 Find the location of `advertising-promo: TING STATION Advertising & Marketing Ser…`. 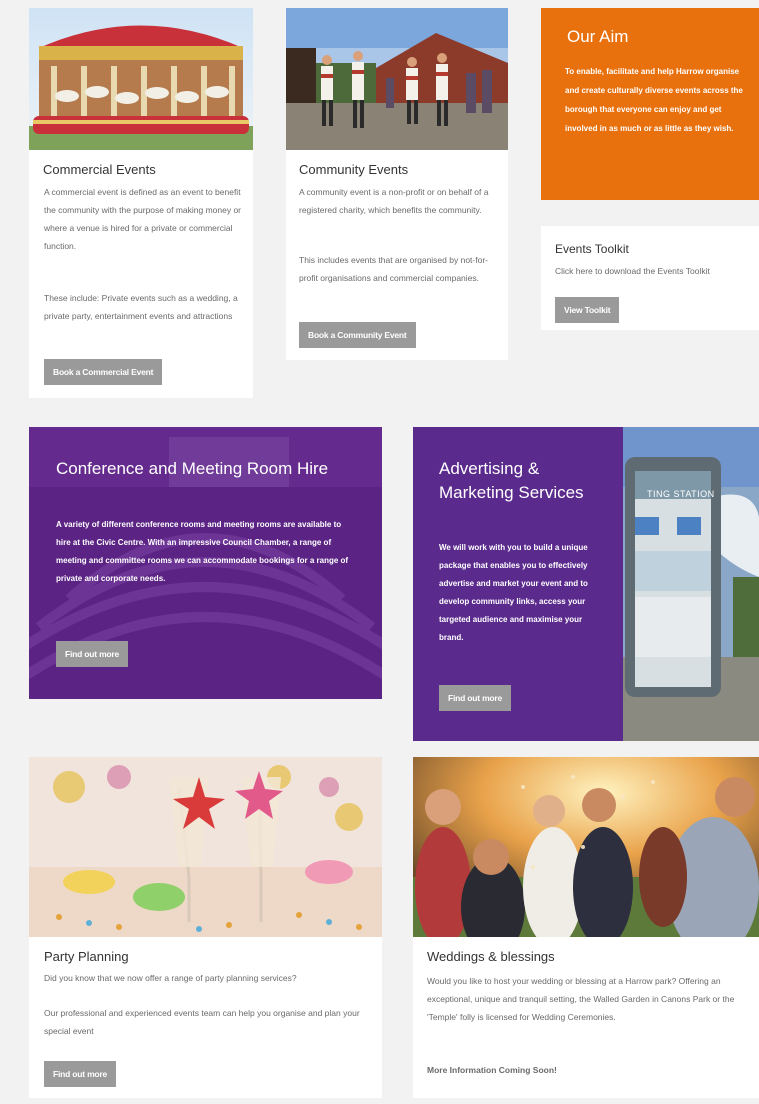

advertising-promo: TING STATION Advertising & Marketing Ser… is located at coordinates (586, 584).